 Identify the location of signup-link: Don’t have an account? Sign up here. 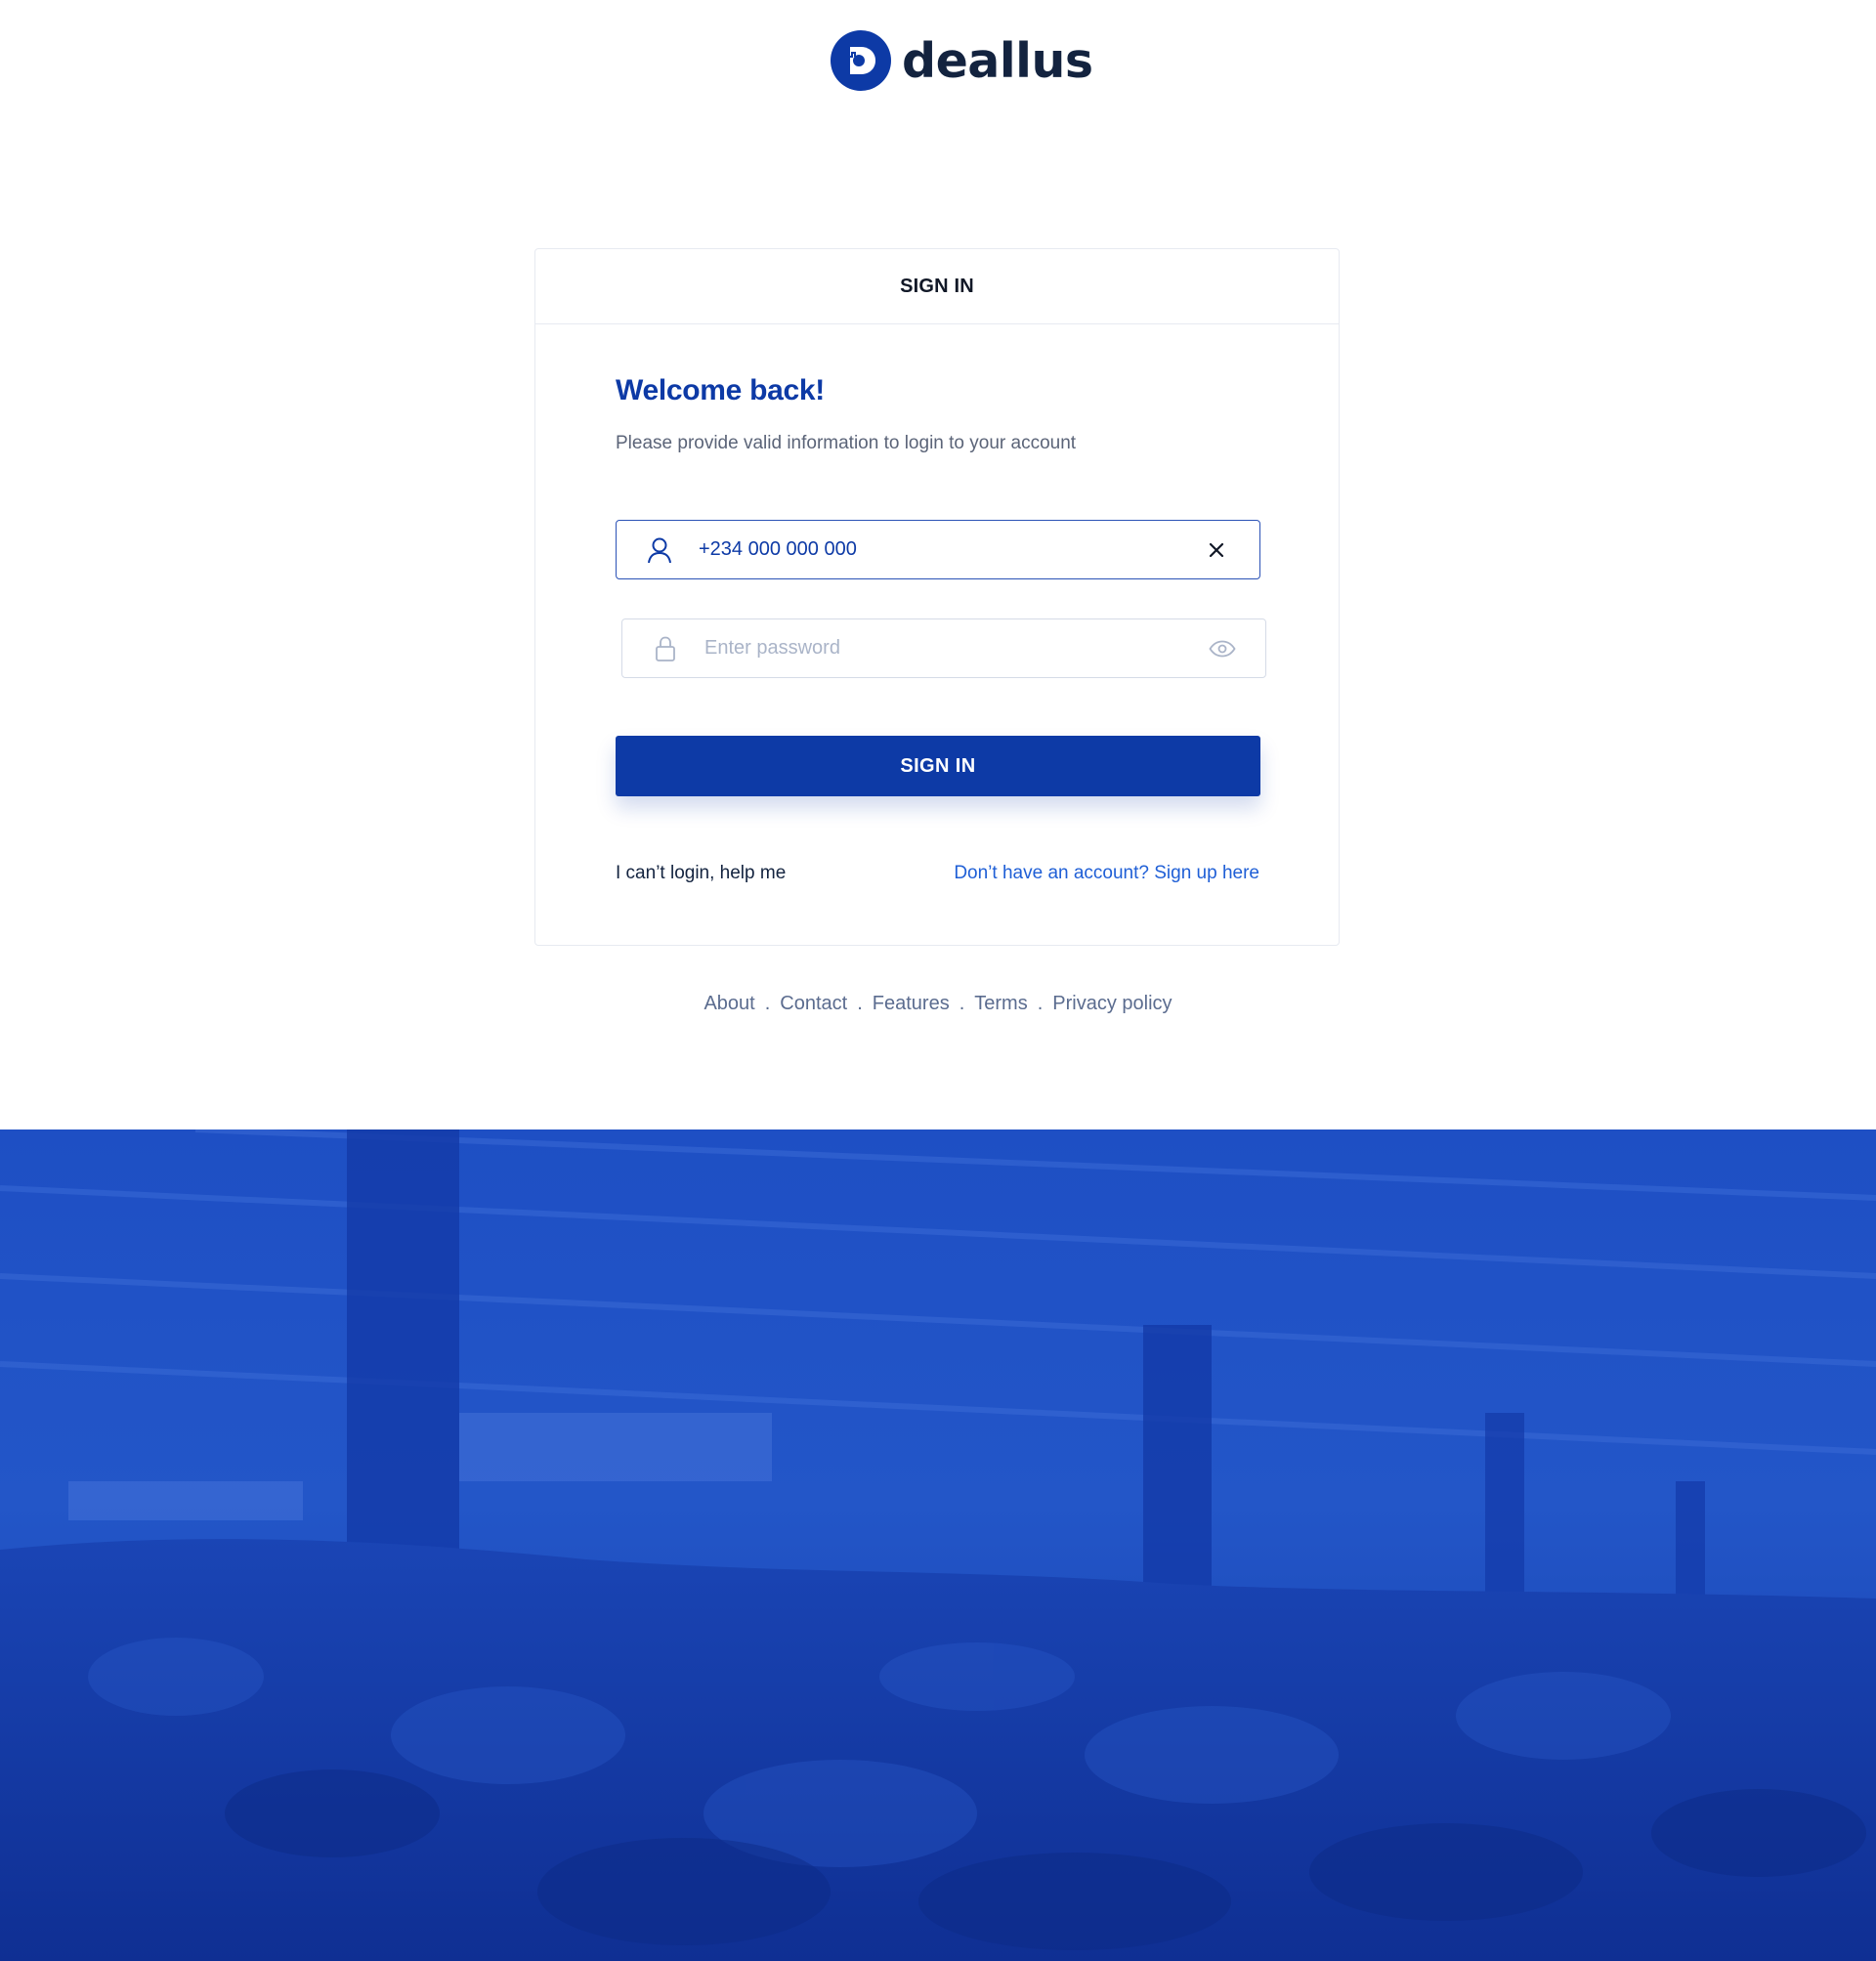
(1106, 873).